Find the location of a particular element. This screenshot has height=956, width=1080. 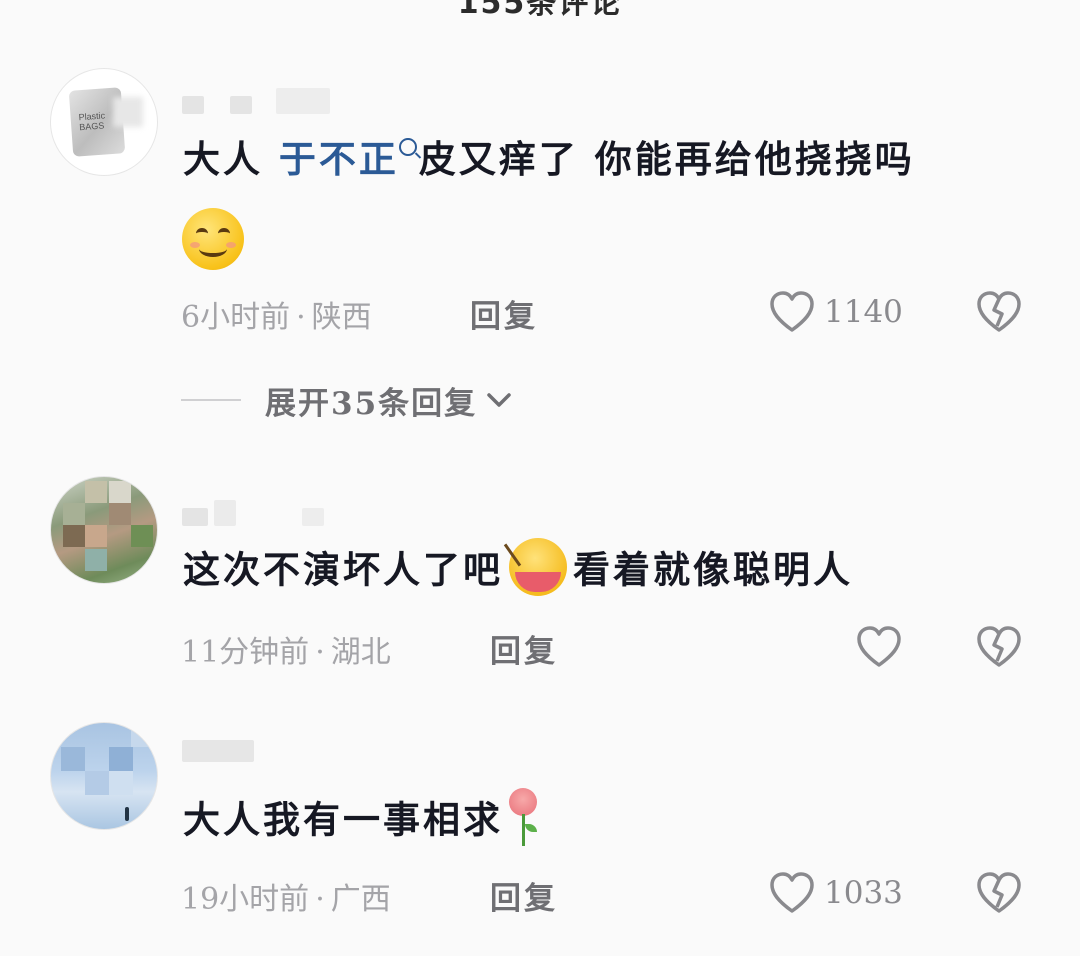

comment-meta: 6小时前 · 陕西 is located at coordinates (276, 317).